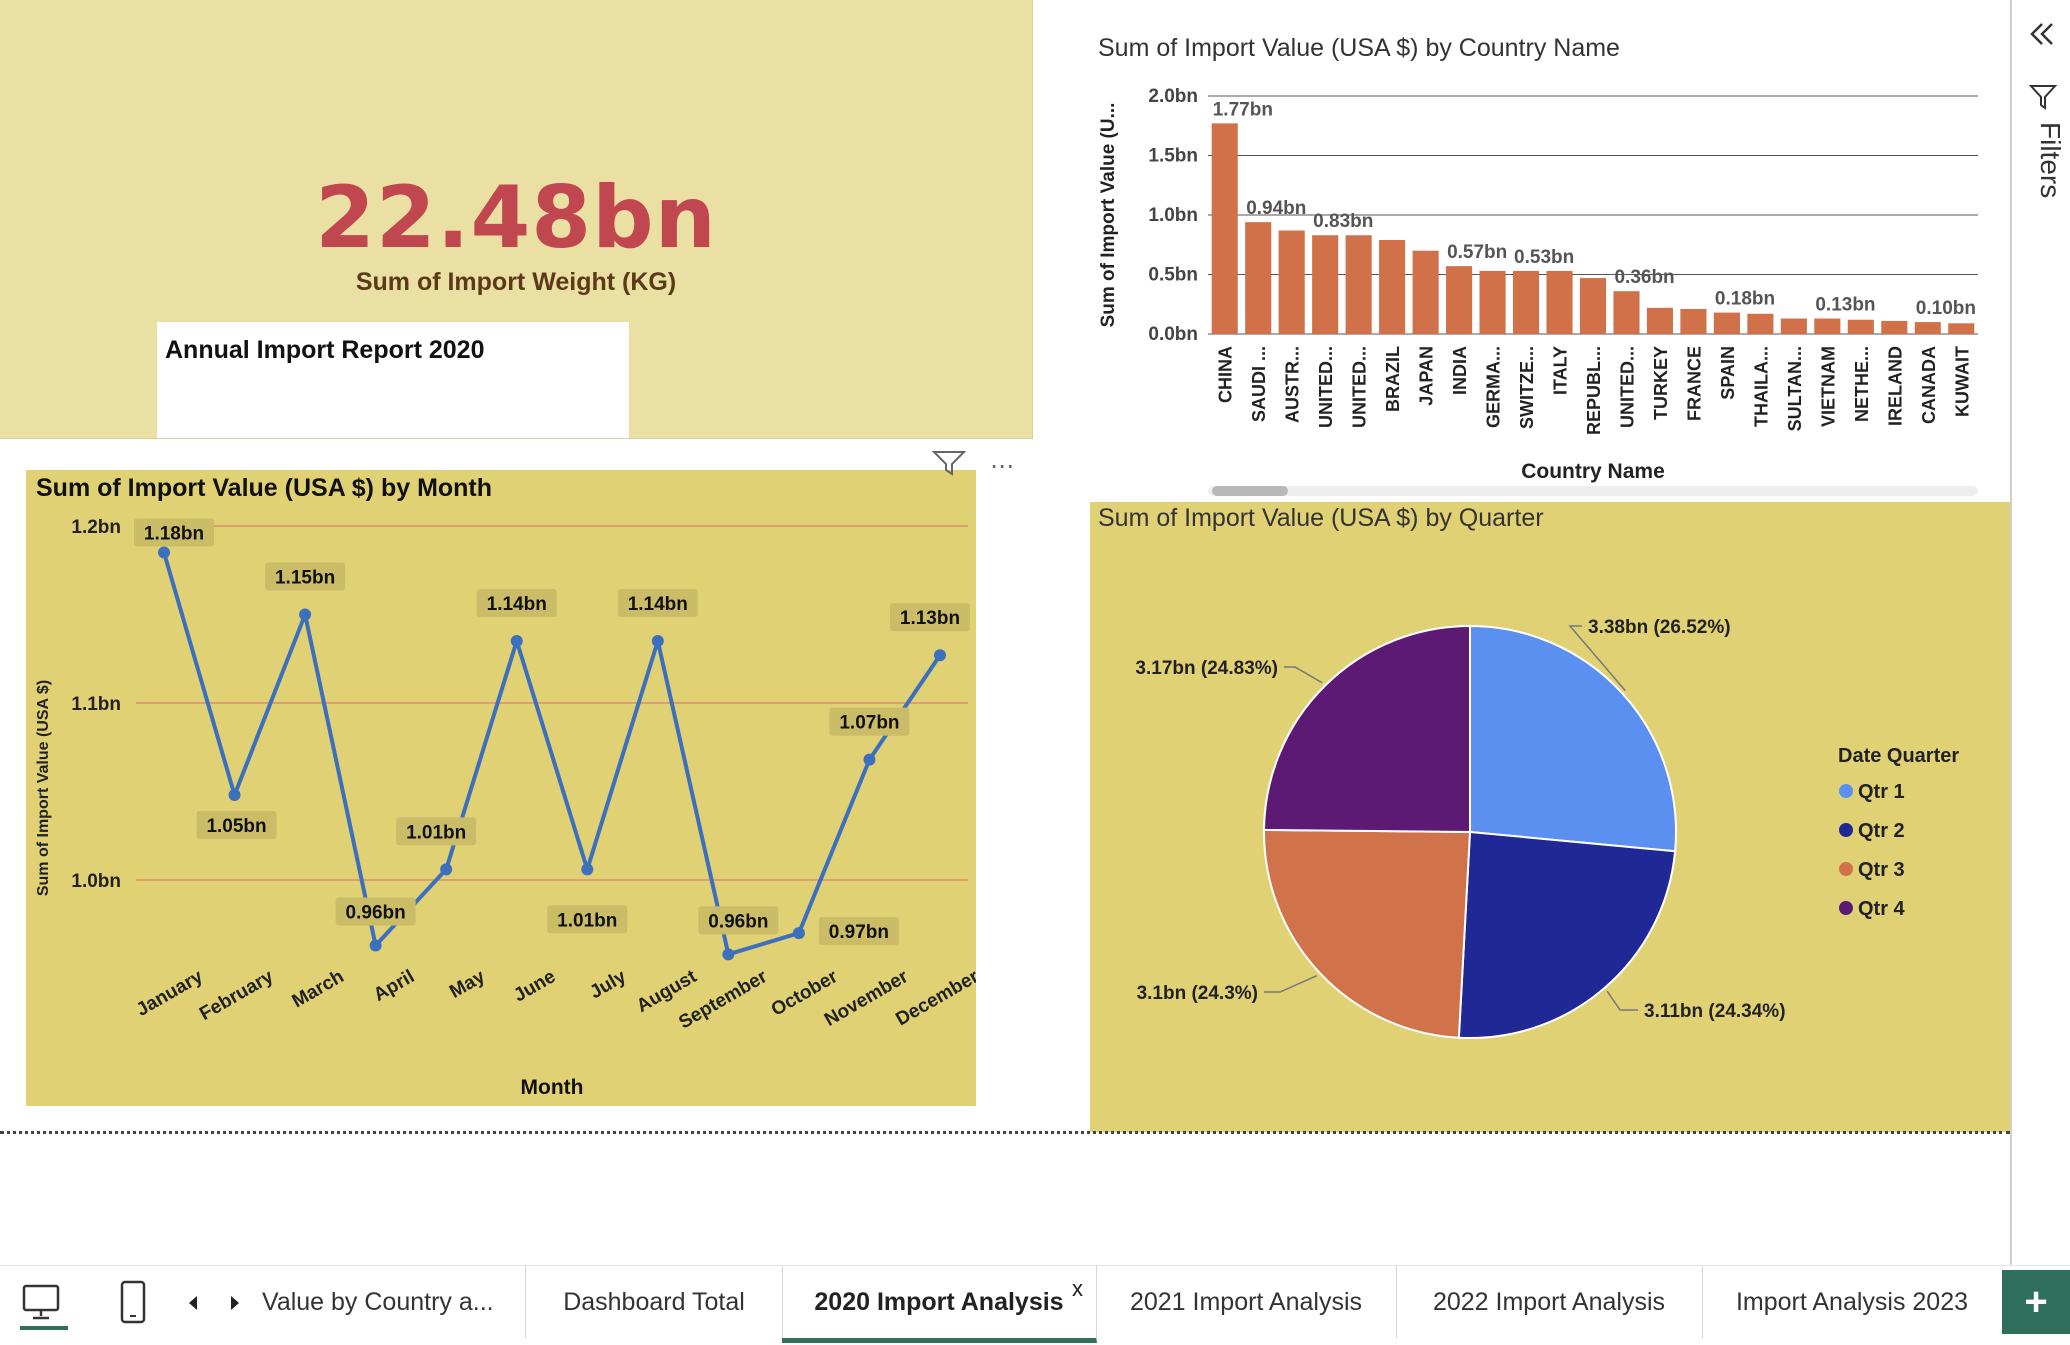 The image size is (2070, 1345). I want to click on bar-x-tick-label: VIETNAM, so click(1828, 386).